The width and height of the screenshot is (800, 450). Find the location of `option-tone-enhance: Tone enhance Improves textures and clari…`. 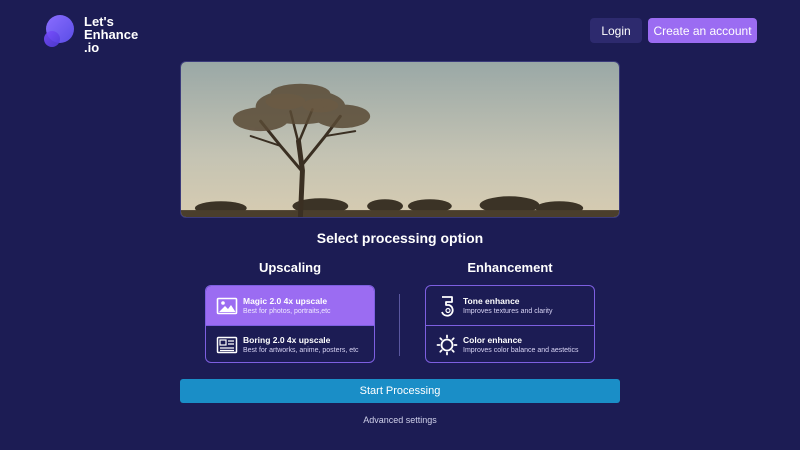

option-tone-enhance: Tone enhance Improves textures and clari… is located at coordinates (510, 305).